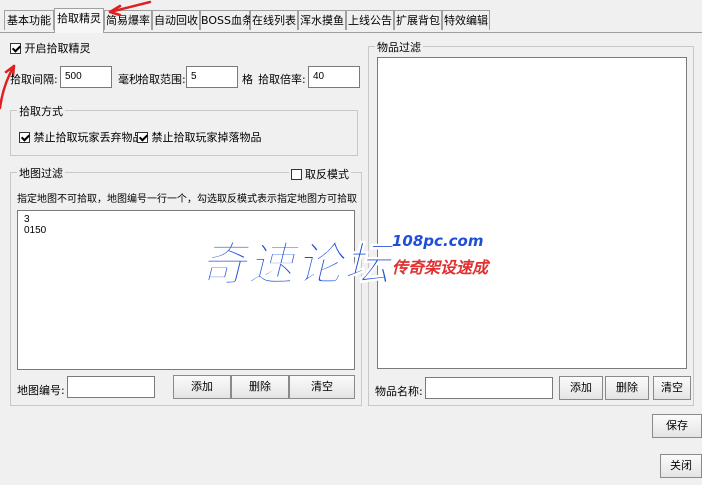 The width and height of the screenshot is (702, 485). What do you see at coordinates (129, 79) in the screenshot?
I see `pickup-interval-unit: 毫秒` at bounding box center [129, 79].